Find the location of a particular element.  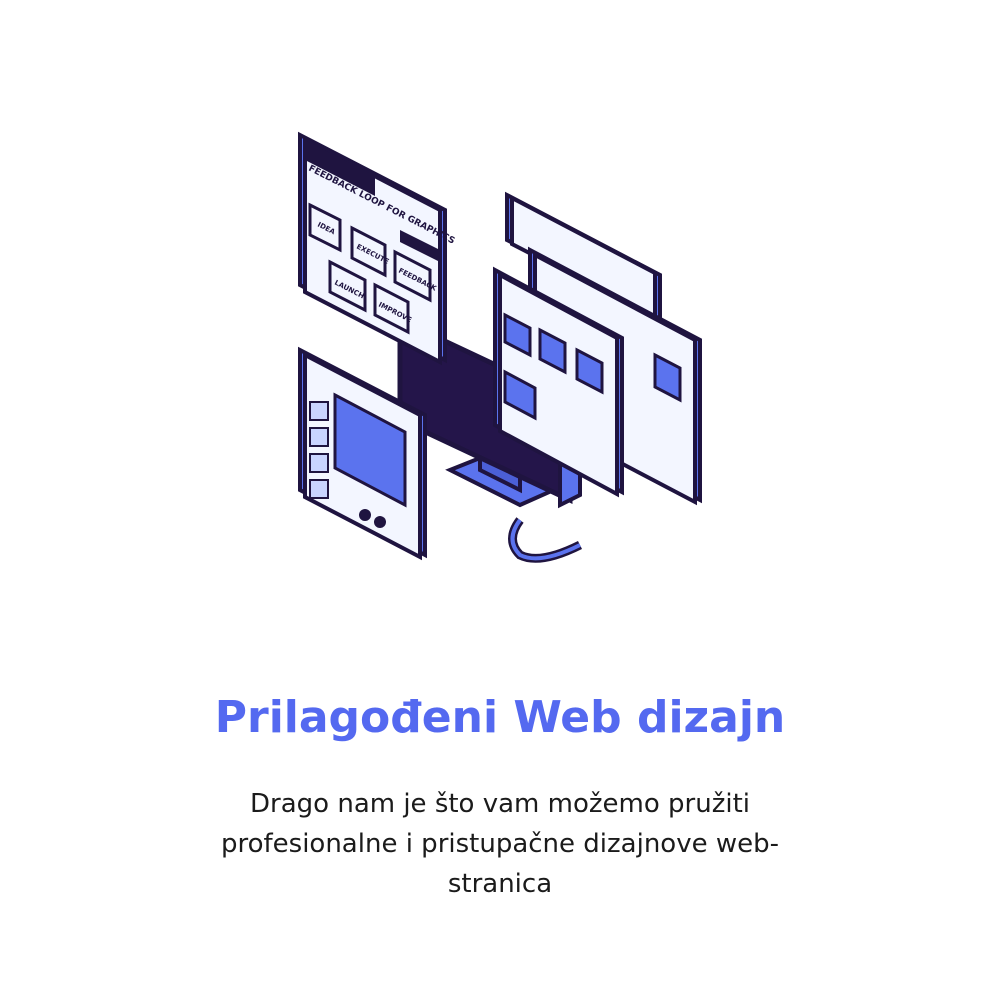

feature-title: Prilagođeni Web dizajn is located at coordinates (500, 717).